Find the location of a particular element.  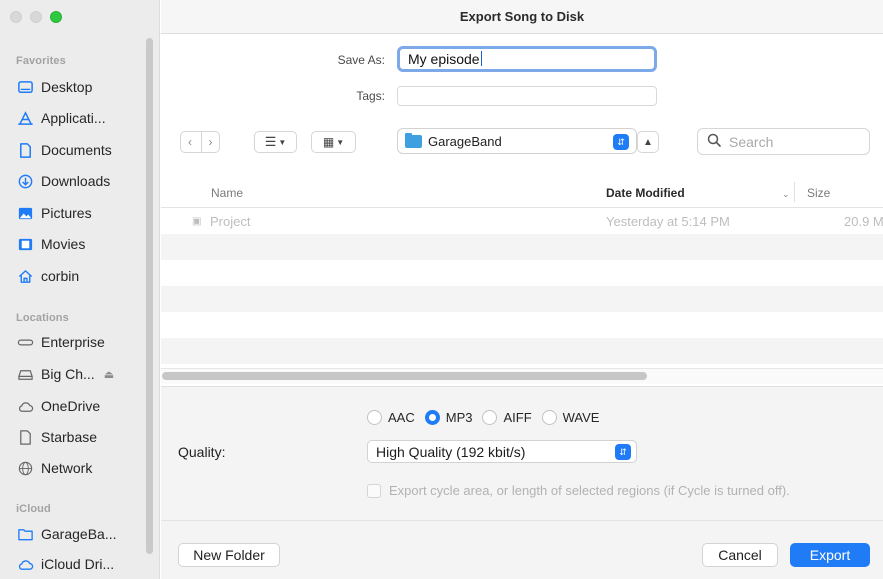

sidebar-item-label: Network is located at coordinates (67, 468).